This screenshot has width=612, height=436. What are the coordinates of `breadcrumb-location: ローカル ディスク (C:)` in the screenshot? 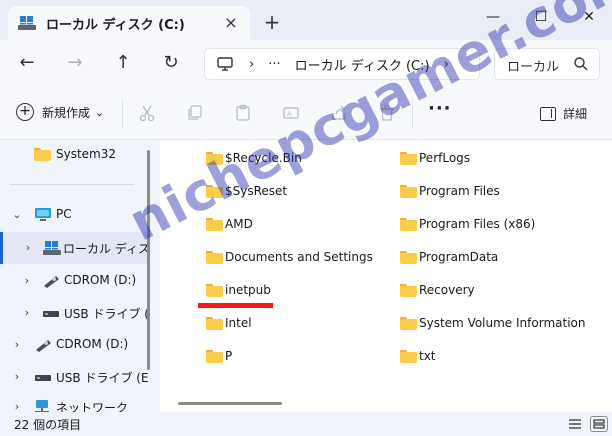 It's located at (362, 64).